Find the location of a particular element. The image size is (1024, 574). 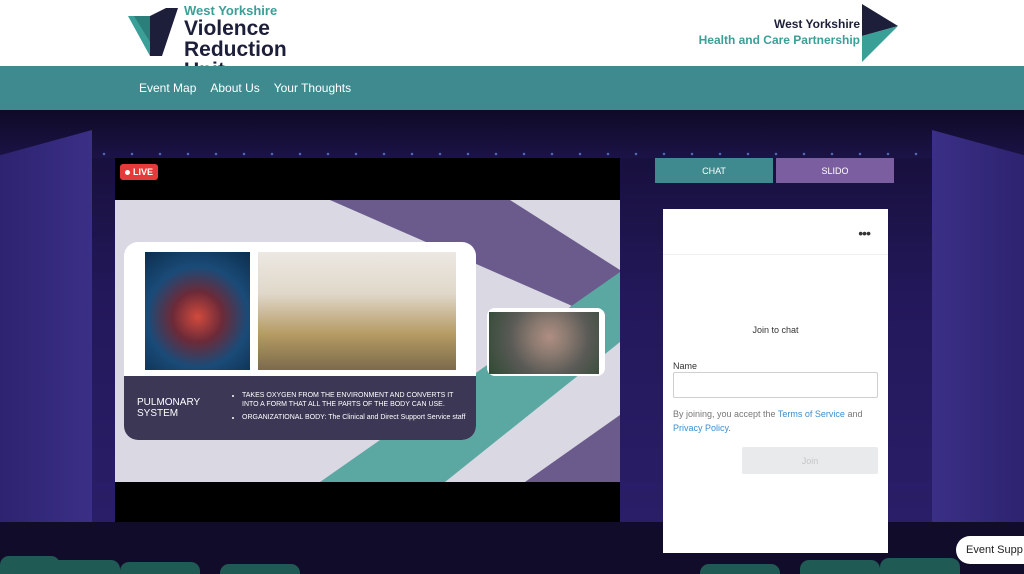

tab-slido: SLIDO is located at coordinates (835, 170).